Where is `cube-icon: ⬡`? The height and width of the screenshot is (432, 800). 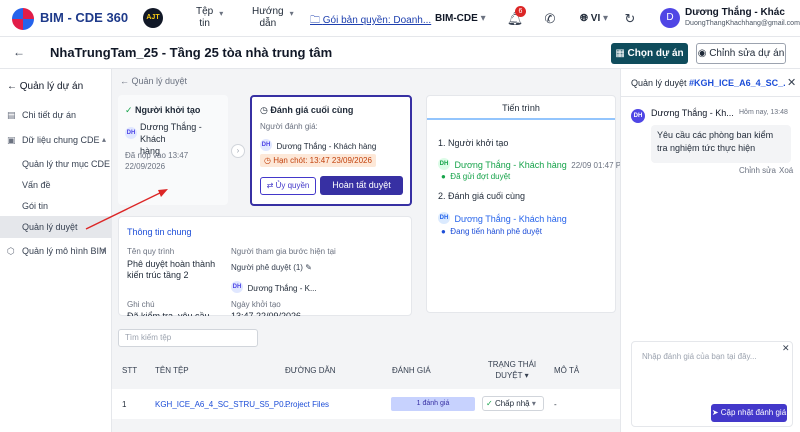
cube-icon: ⬡ is located at coordinates (11, 251).